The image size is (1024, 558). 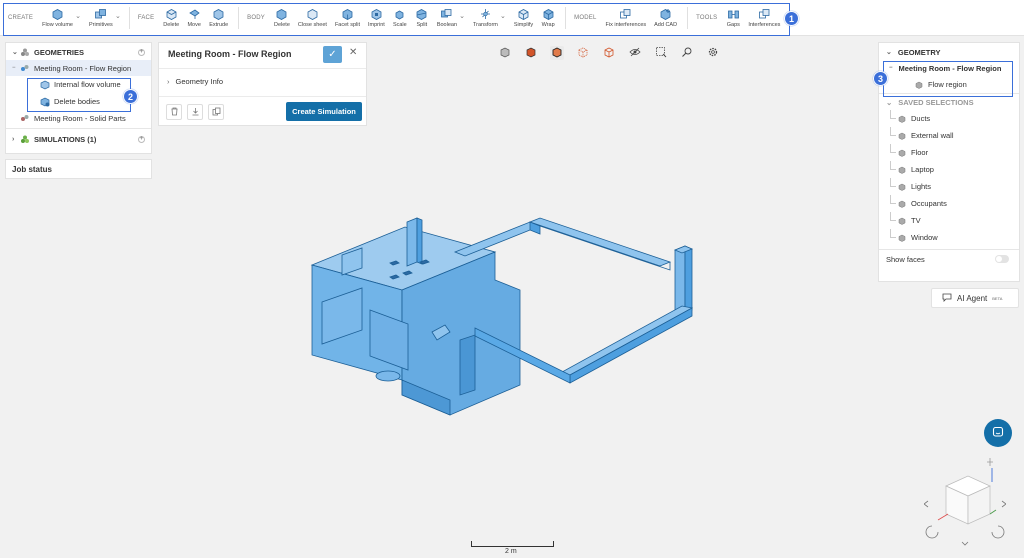 What do you see at coordinates (713, 53) in the screenshot?
I see `settings-button` at bounding box center [713, 53].